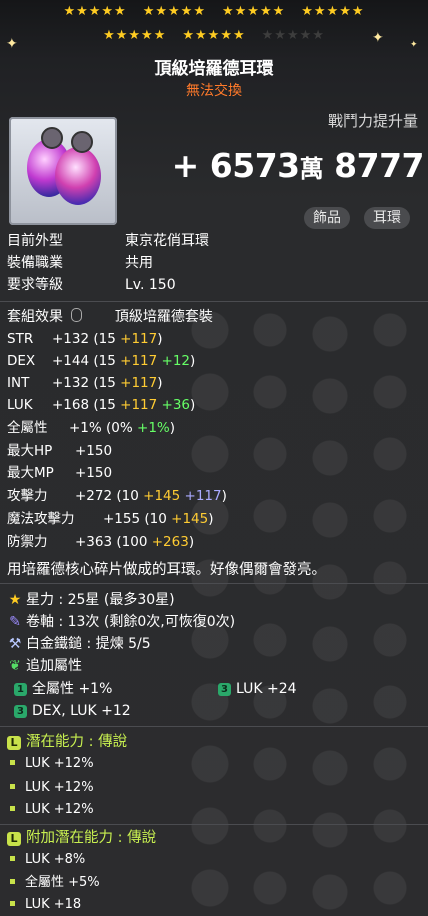  Describe the element at coordinates (214, 91) in the screenshot. I see `trade-status: 無法交換` at that location.